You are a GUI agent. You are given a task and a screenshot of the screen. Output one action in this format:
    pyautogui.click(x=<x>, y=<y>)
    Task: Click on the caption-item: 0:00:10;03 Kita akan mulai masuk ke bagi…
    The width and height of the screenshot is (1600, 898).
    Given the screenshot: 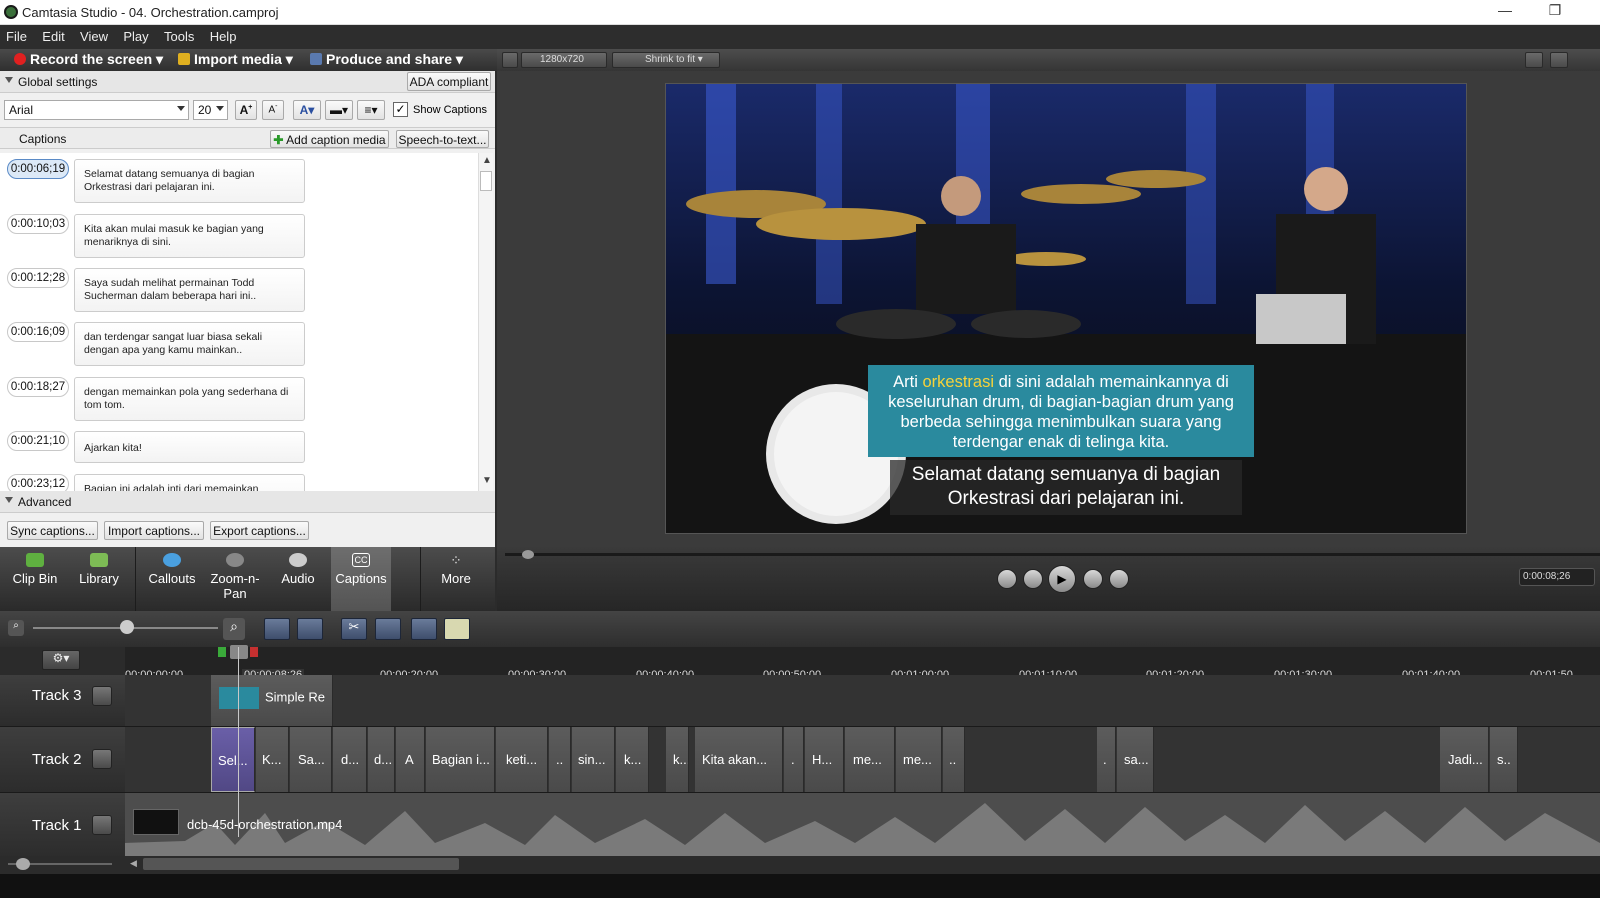 What is the action you would take?
    pyautogui.click(x=239, y=235)
    